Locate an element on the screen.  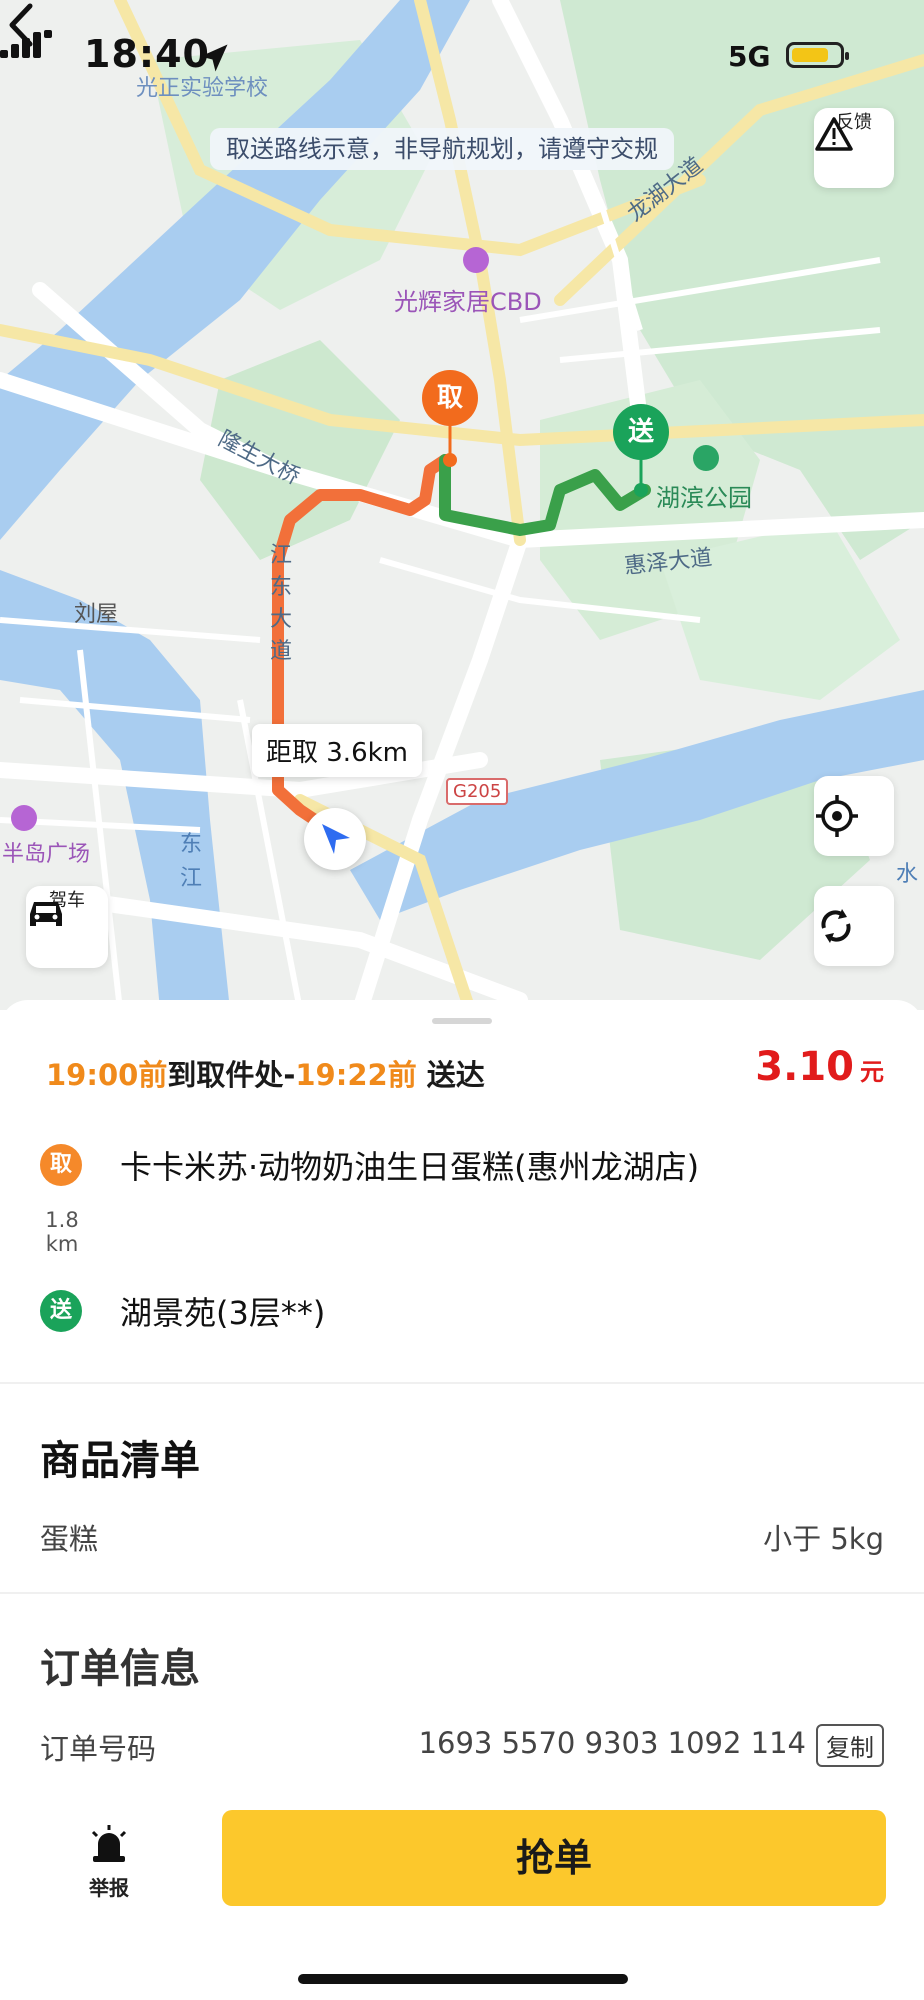
map-label-cbd: 光辉家居CBD is located at coordinates (468, 302).